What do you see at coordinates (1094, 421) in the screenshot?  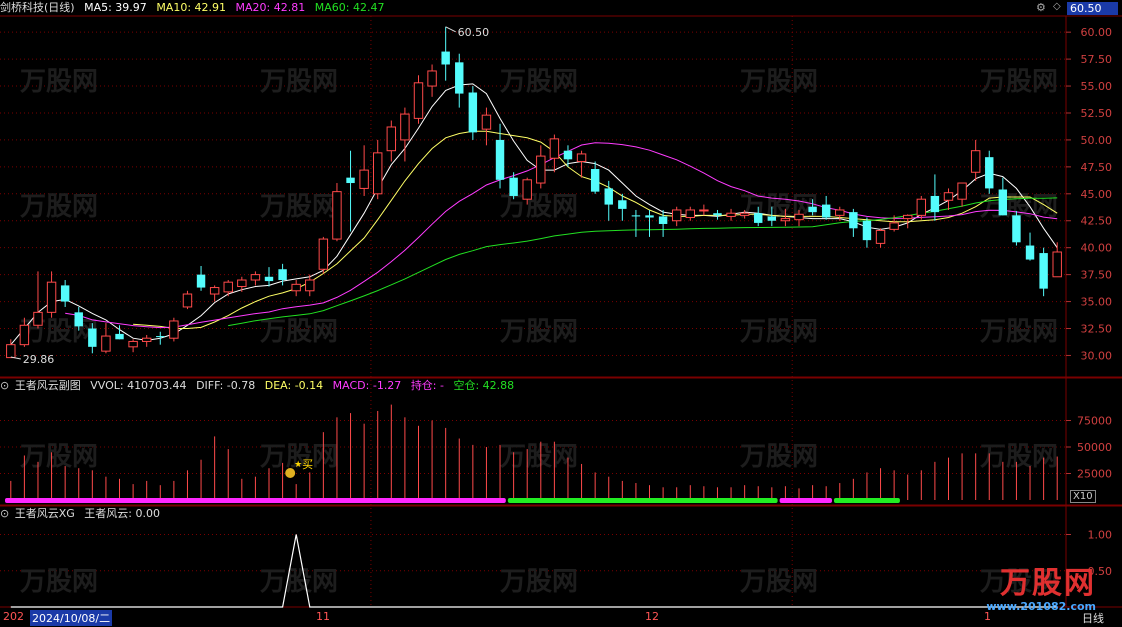 I see `volume-tick-label: 75000` at bounding box center [1094, 421].